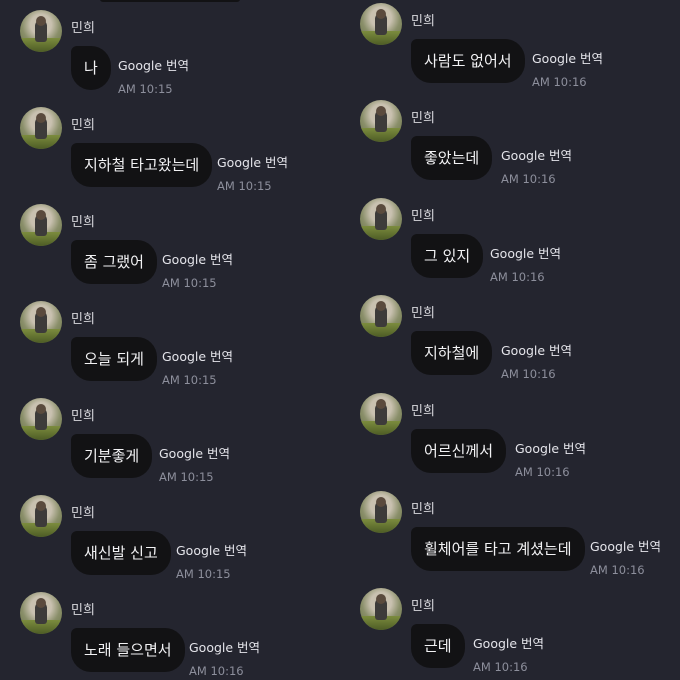 The image size is (680, 680). Describe the element at coordinates (91, 68) in the screenshot. I see `message-bubble: 나` at that location.